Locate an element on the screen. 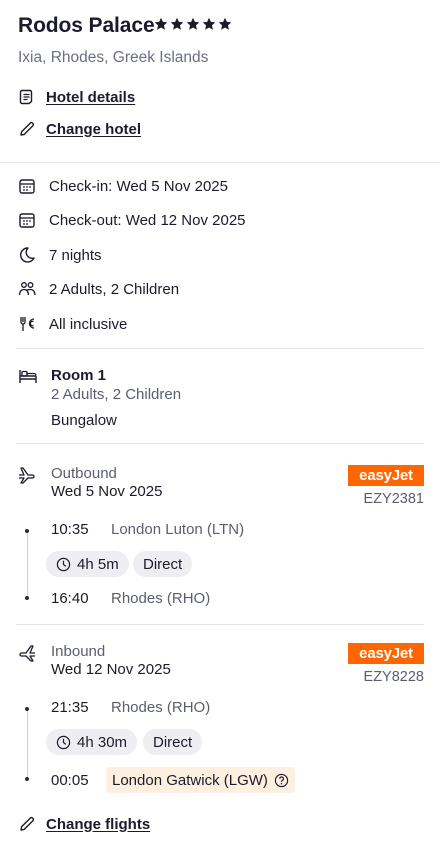 The width and height of the screenshot is (440, 852). outbound-stops-pill: Direct is located at coordinates (163, 564).